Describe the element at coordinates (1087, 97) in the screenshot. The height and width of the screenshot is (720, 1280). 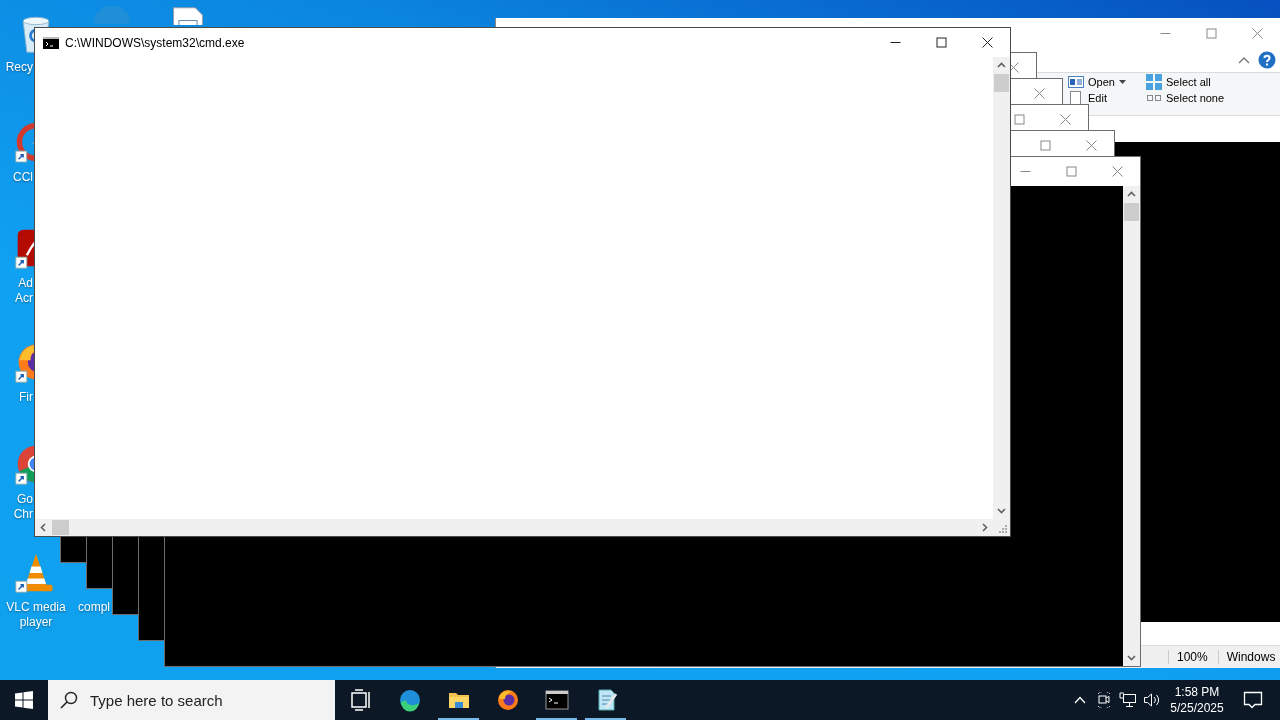
I see `ribbon-button: Edit` at that location.